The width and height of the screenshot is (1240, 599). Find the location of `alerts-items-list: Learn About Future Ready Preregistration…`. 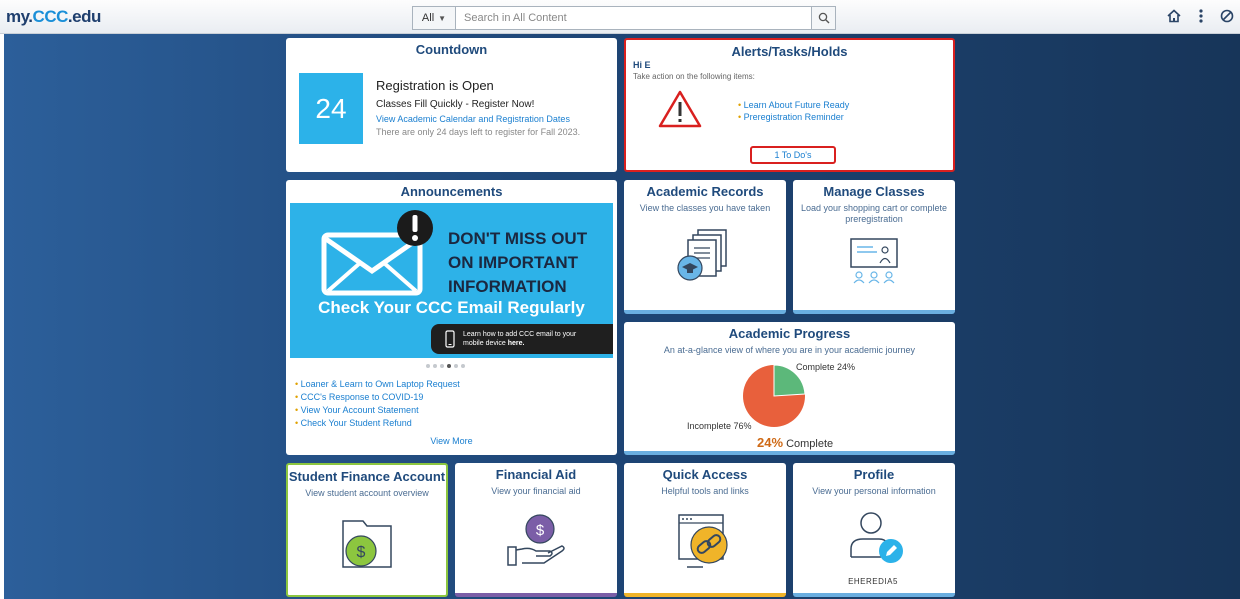

alerts-items-list: Learn About Future Ready Preregistration… is located at coordinates (794, 112).